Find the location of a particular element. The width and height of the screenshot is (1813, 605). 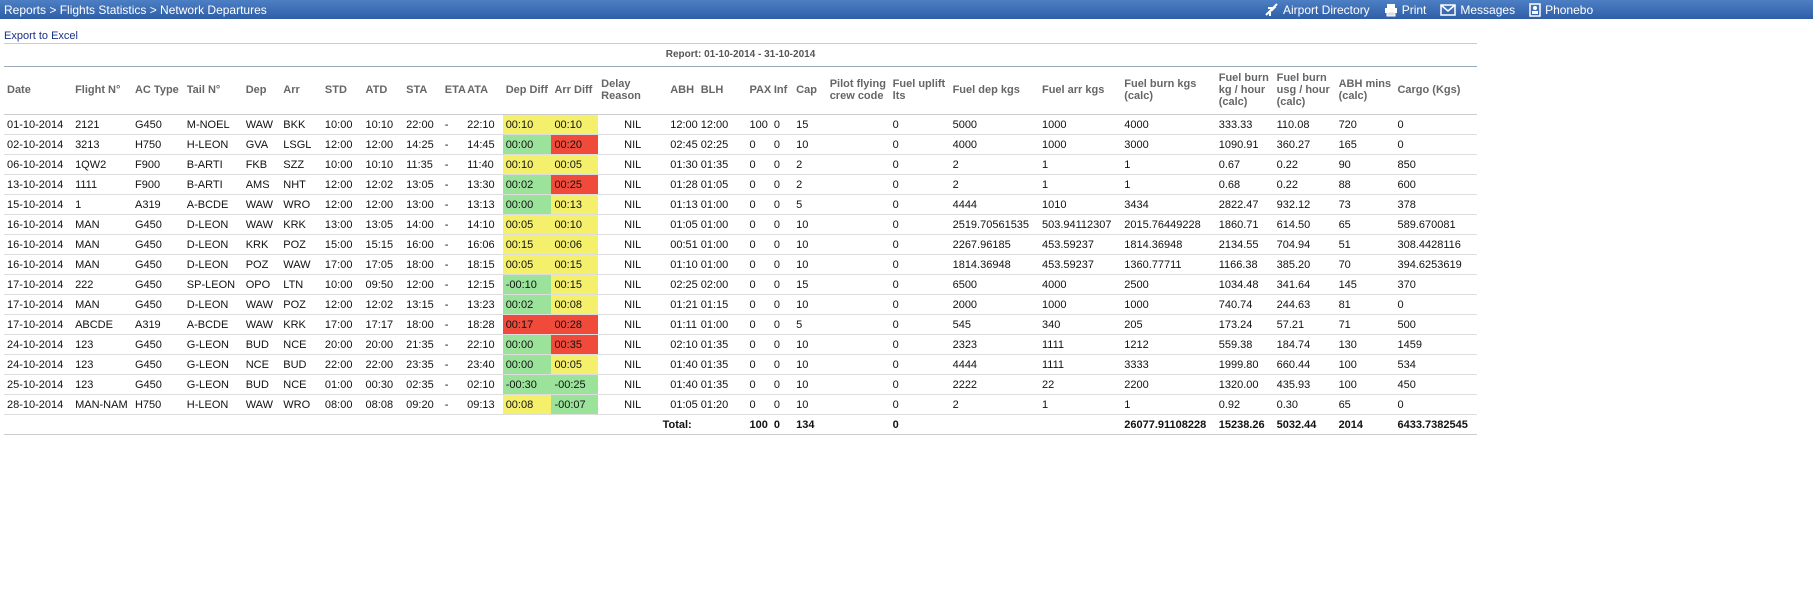

table-cell: 14:10 is located at coordinates (483, 224).